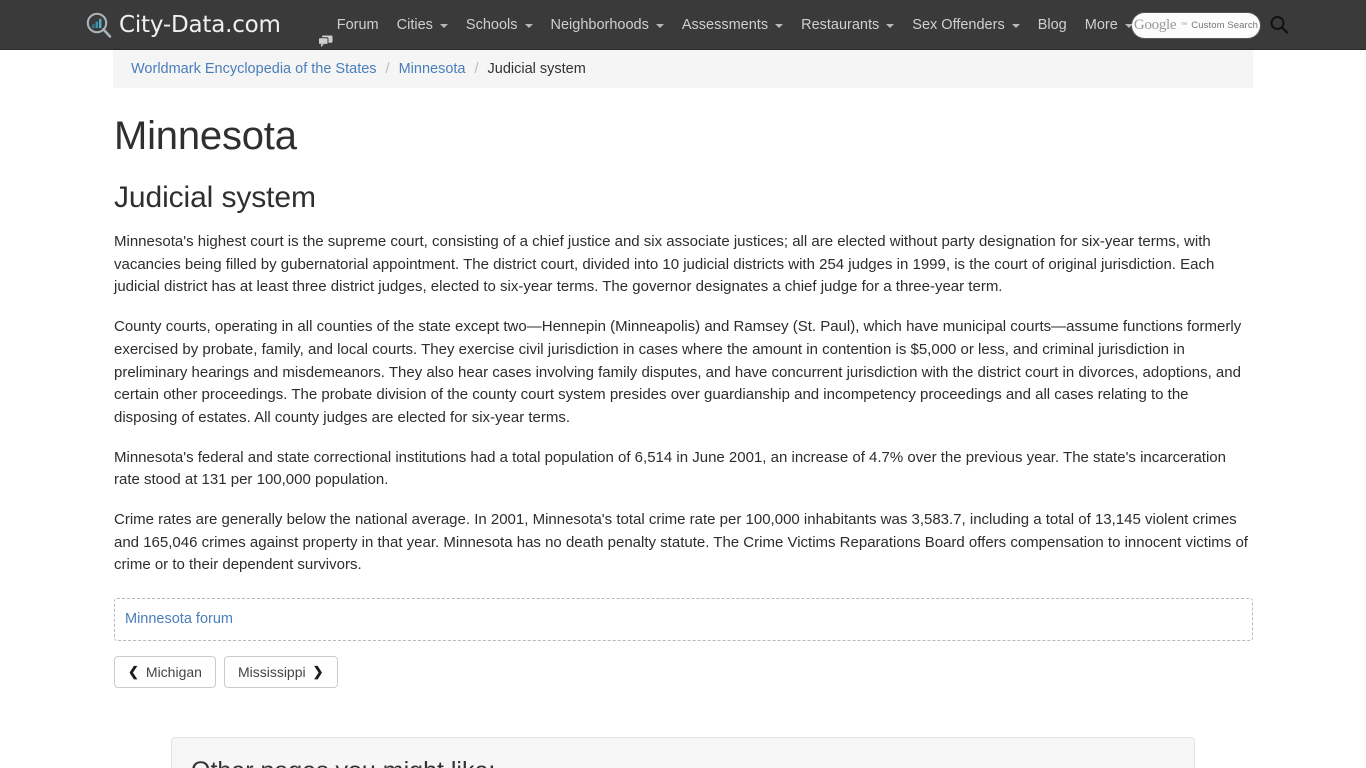 The width and height of the screenshot is (1366, 768). Describe the element at coordinates (491, 24) in the screenshot. I see `nav-item-label: Schools` at that location.